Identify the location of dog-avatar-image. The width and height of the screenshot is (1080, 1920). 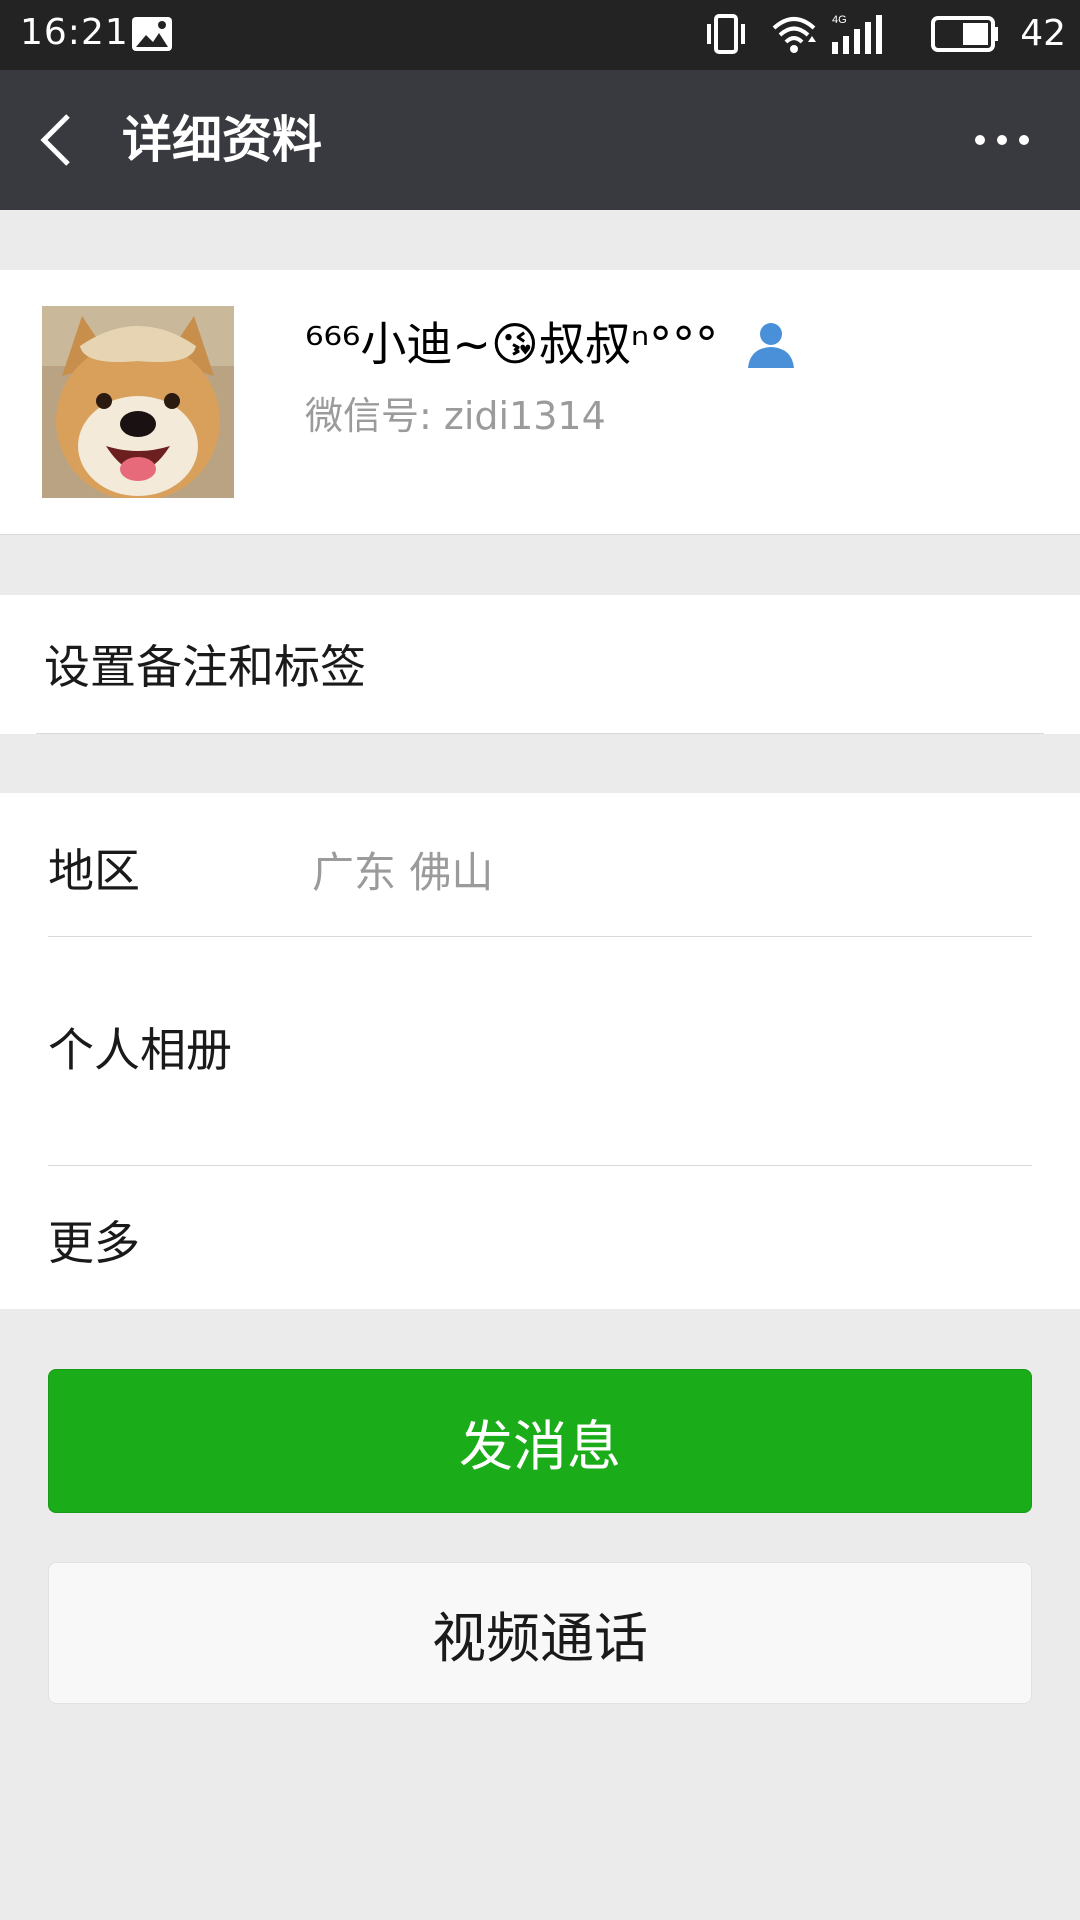
(138, 402).